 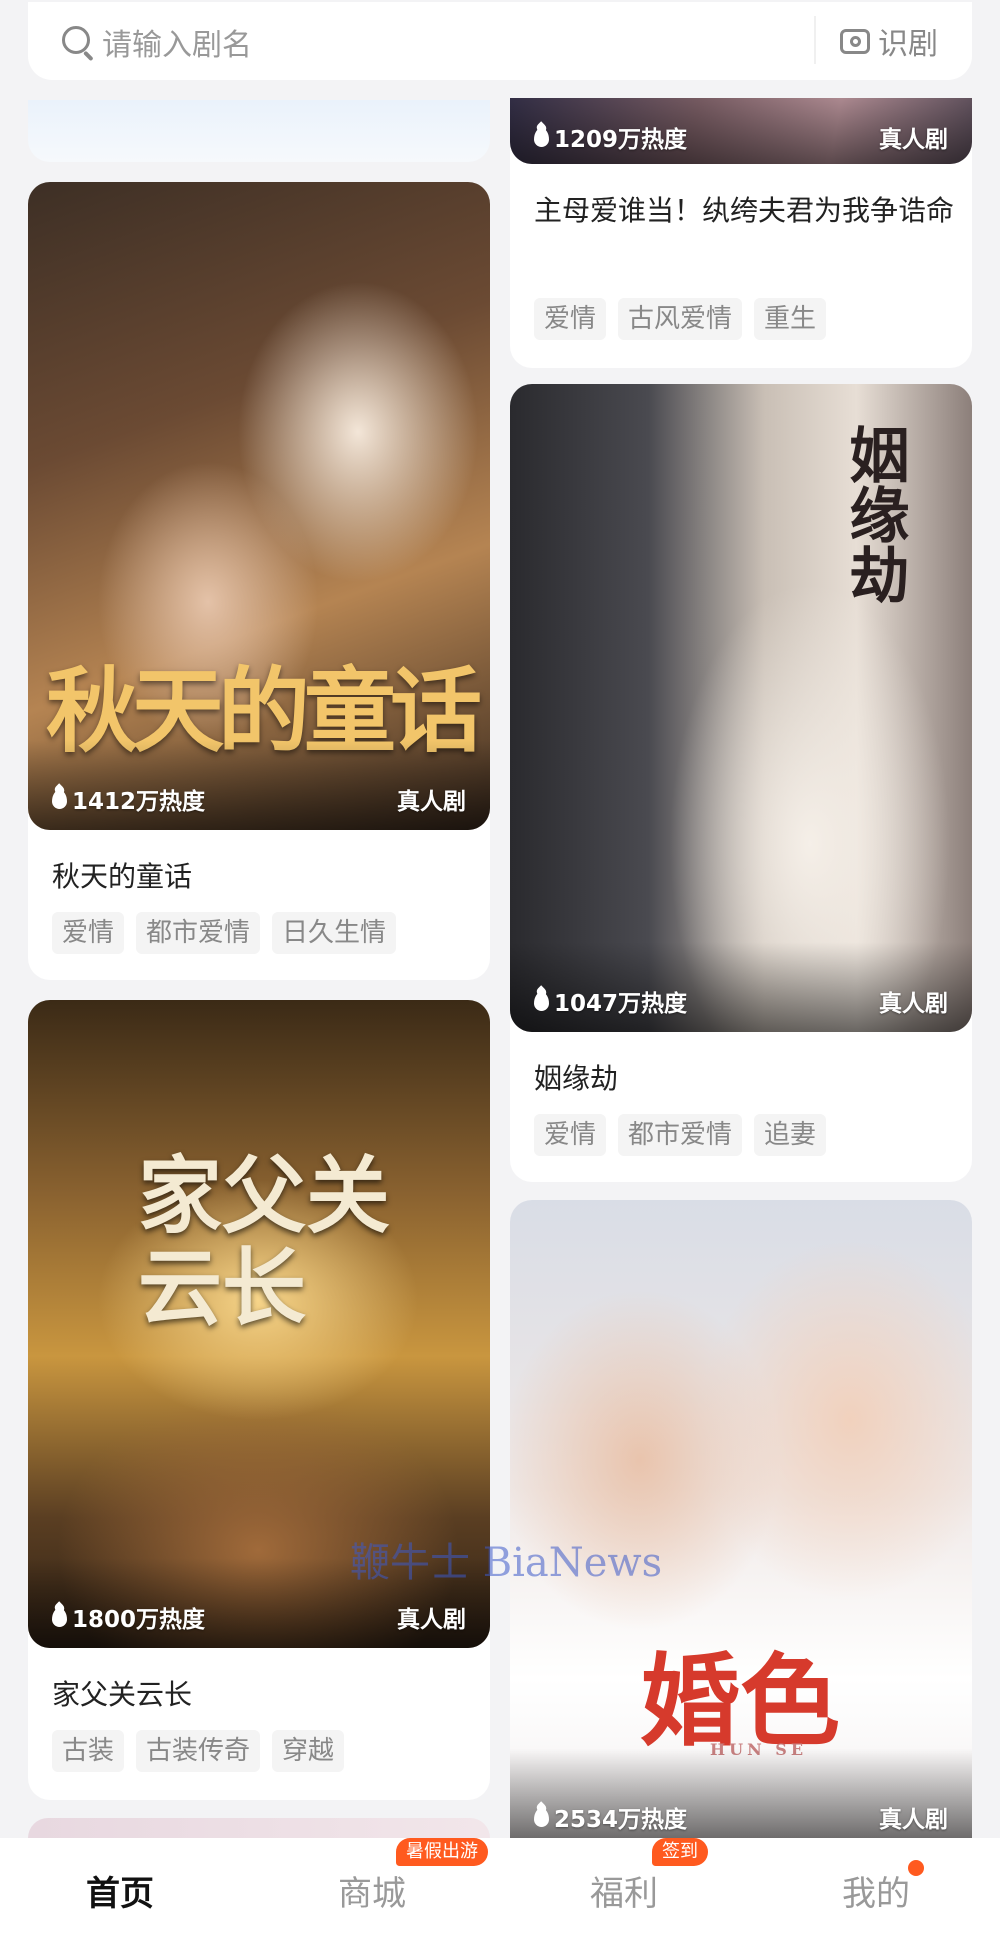 I want to click on genre-tag: 古风爱情, so click(x=680, y=319).